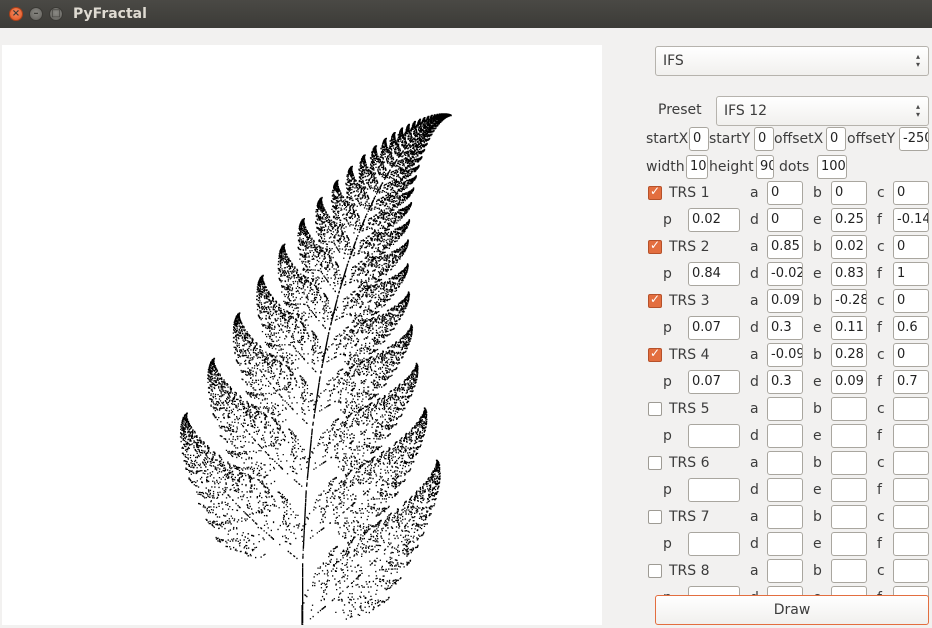 The height and width of the screenshot is (628, 932). What do you see at coordinates (36, 14) in the screenshot?
I see `minimize-window-button: –` at bounding box center [36, 14].